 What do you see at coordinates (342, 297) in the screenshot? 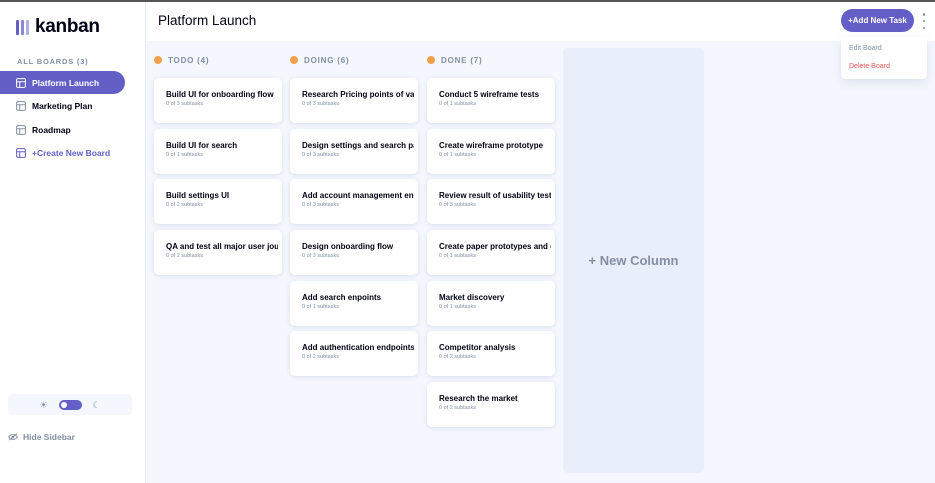
I see `task-title: Add search enpoints` at bounding box center [342, 297].